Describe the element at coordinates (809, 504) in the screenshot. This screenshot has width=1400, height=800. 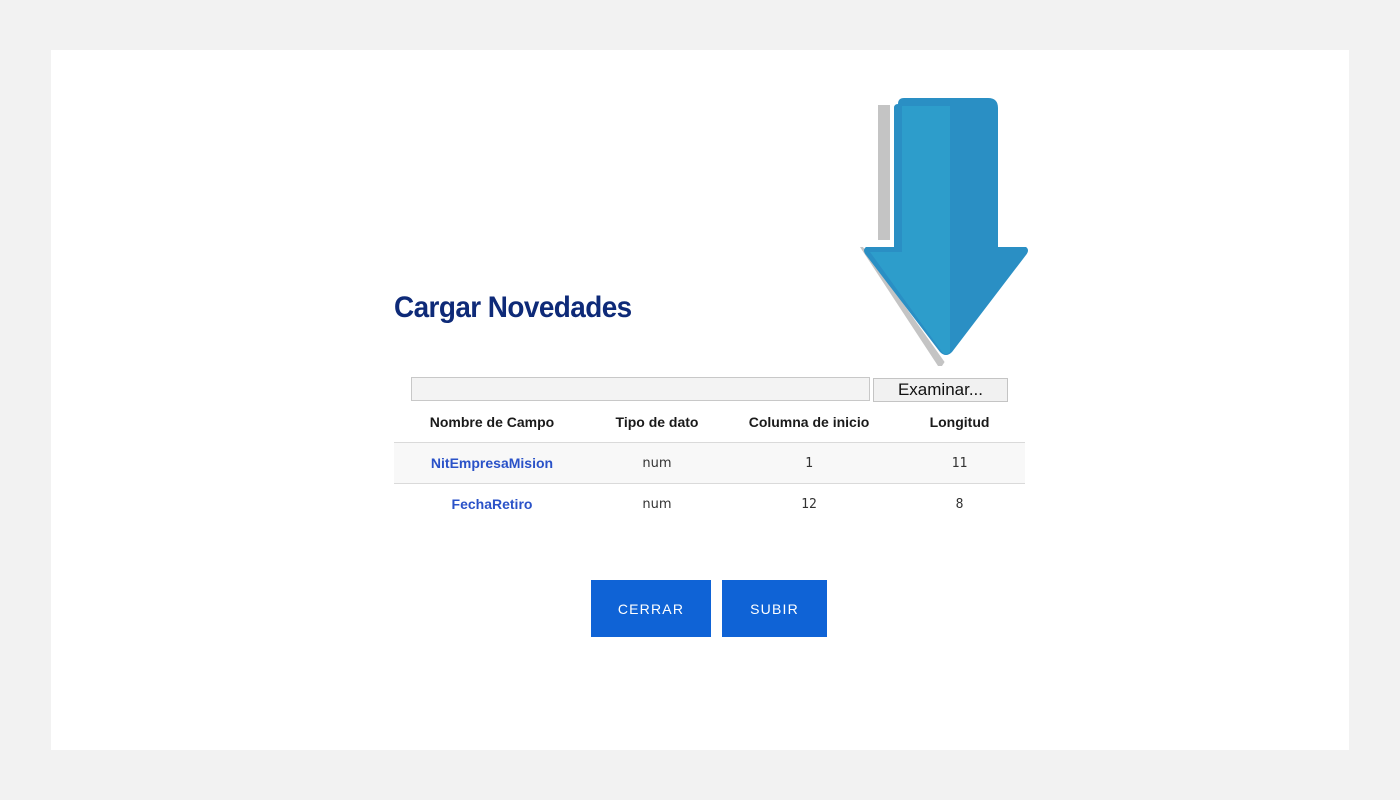
I see `start-column-cell: 12` at that location.